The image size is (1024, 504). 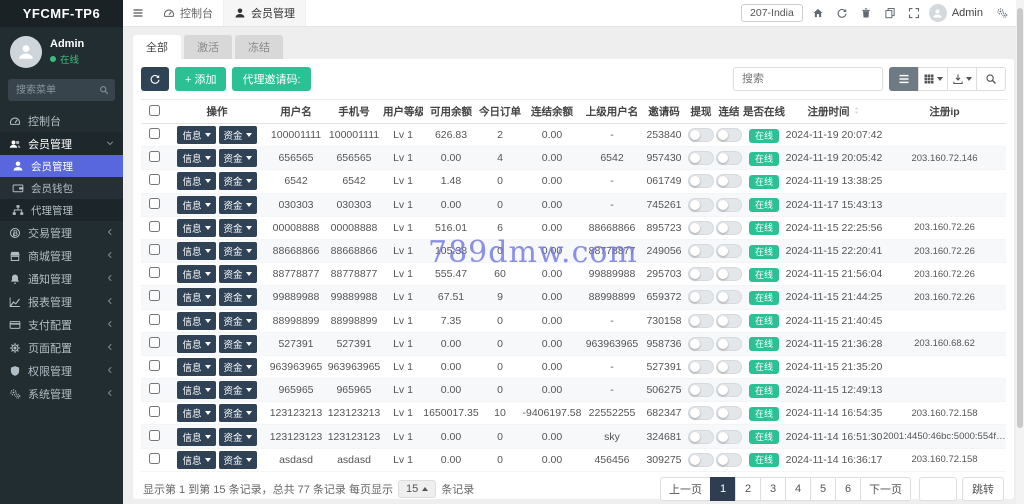 I want to click on sidebar-subitem-2: 代理管理, so click(x=61, y=210).